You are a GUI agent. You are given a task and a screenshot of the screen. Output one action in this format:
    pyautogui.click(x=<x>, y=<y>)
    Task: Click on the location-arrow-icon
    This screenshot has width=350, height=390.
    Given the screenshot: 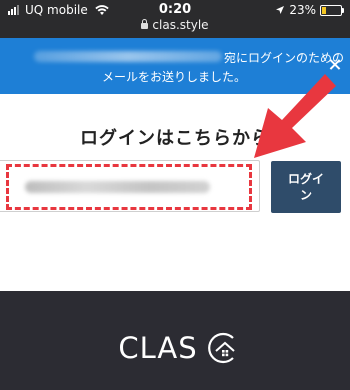 What is the action you would take?
    pyautogui.click(x=280, y=10)
    